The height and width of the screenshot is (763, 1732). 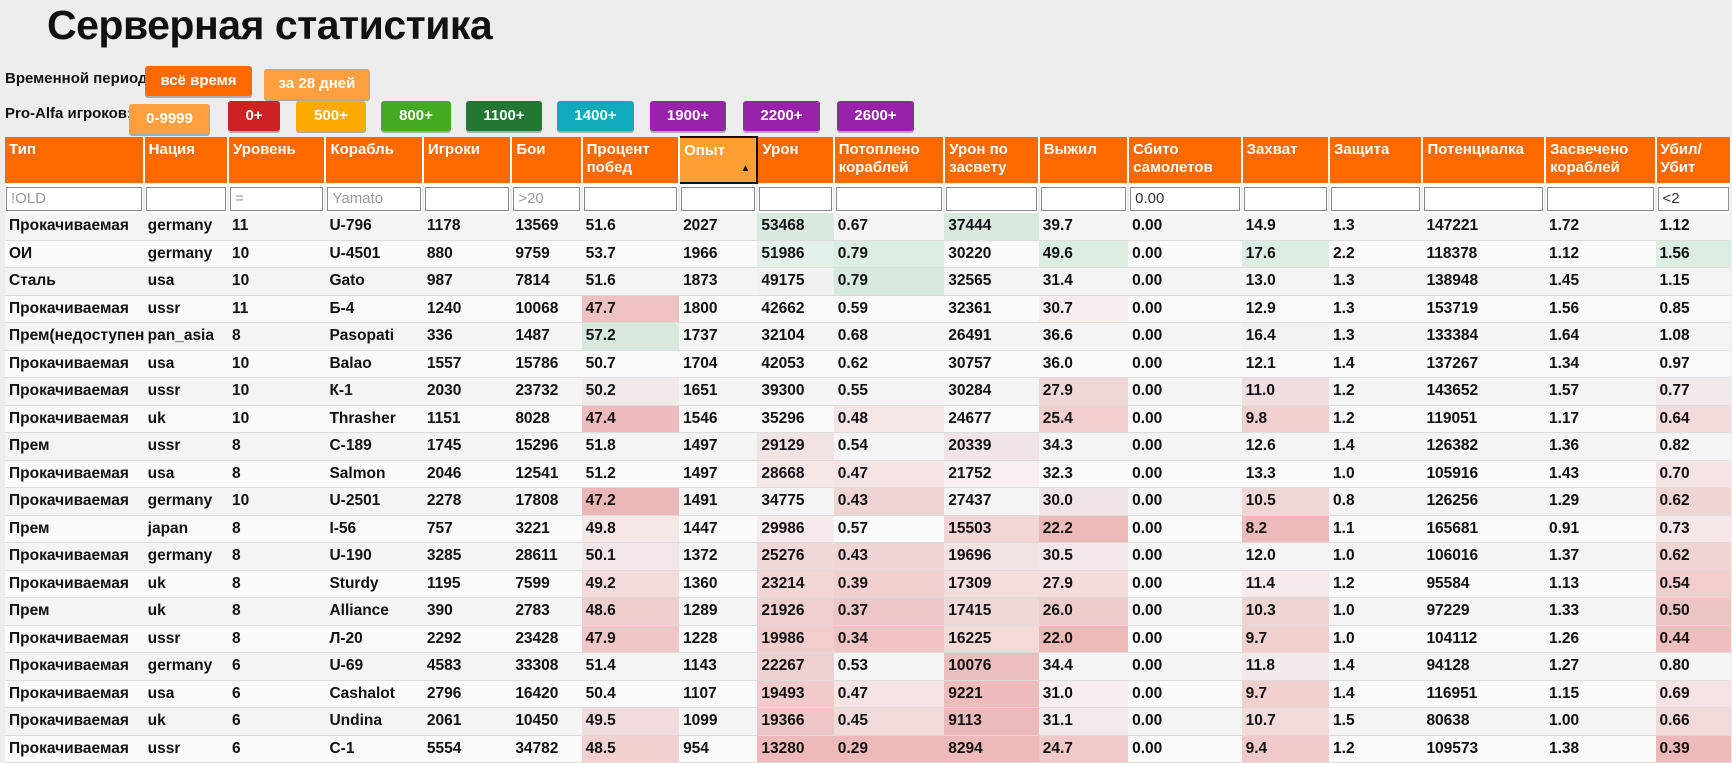 What do you see at coordinates (1083, 694) in the screenshot?
I see `table-cell: 31.0` at bounding box center [1083, 694].